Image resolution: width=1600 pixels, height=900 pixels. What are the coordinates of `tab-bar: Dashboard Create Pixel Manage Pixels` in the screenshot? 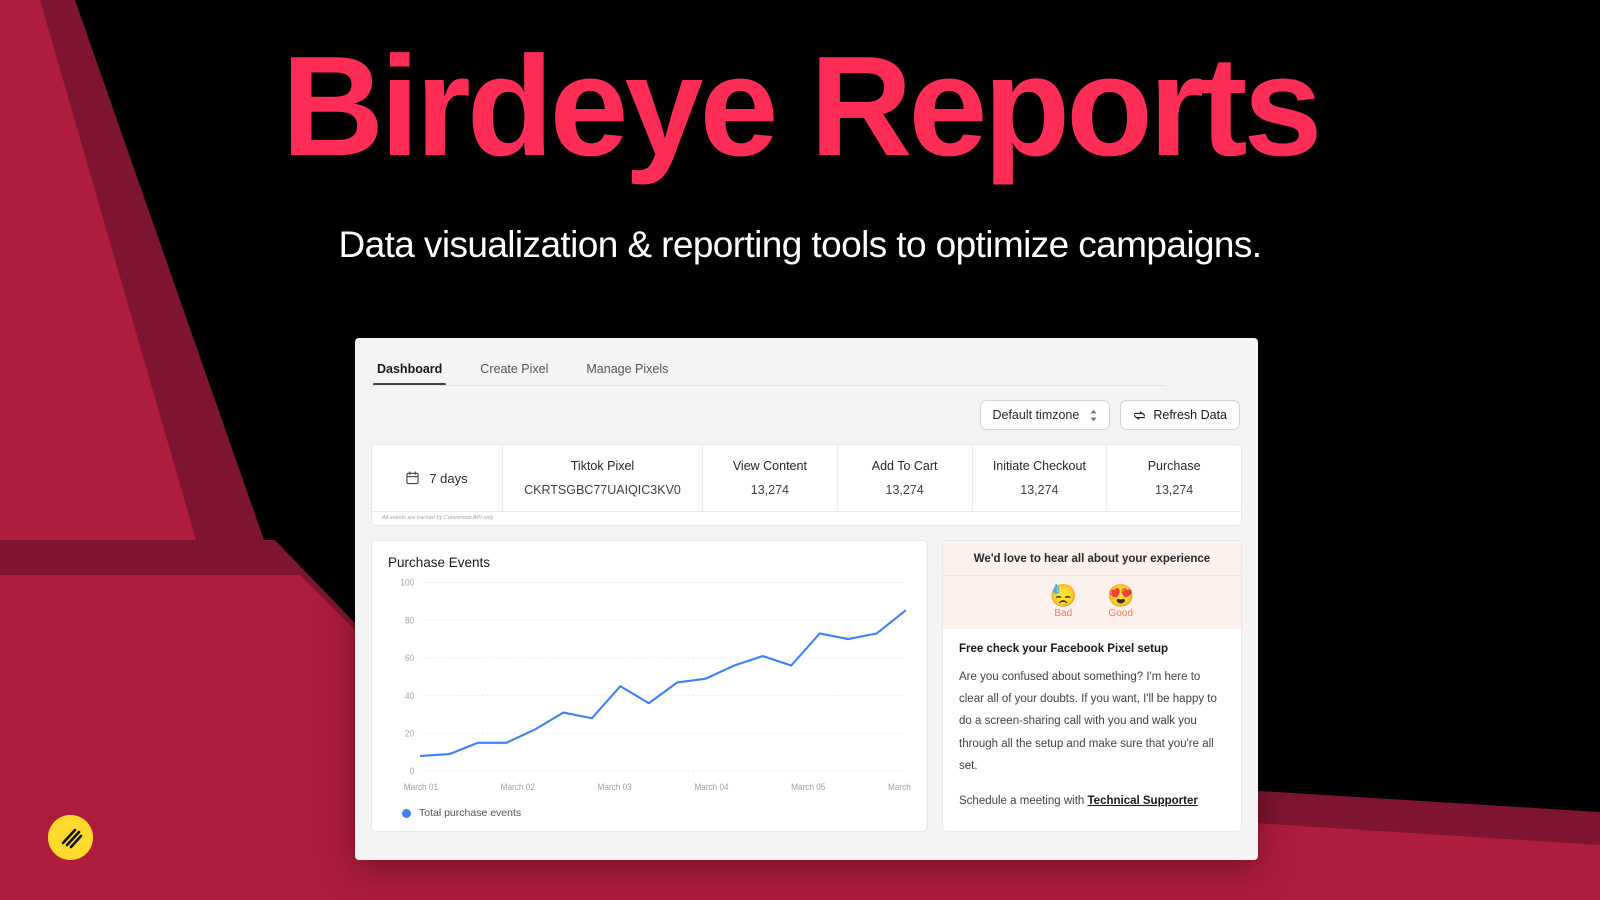 It's located at (806, 362).